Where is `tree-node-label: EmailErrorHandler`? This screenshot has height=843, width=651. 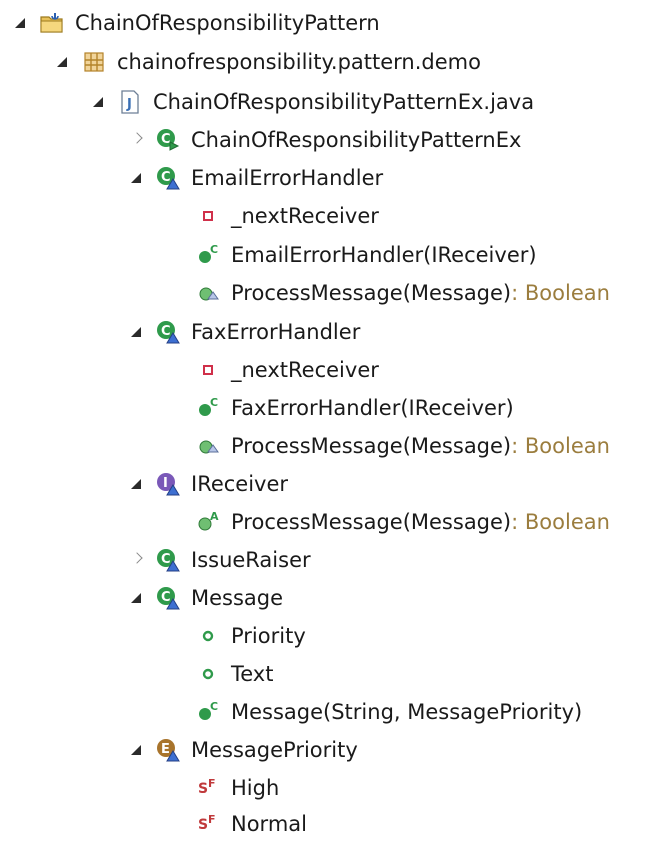
tree-node-label: EmailErrorHandler is located at coordinates (287, 178).